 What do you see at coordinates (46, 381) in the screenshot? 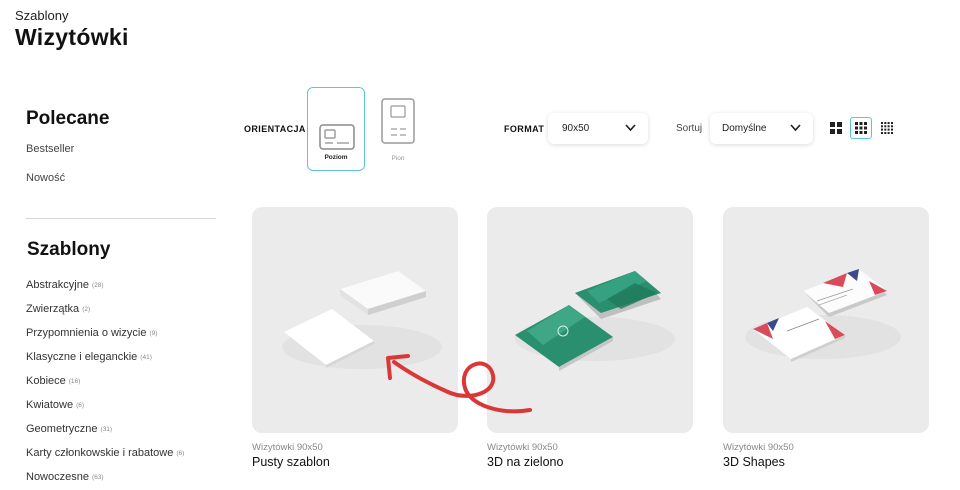
I see `category-label: Kobiece` at bounding box center [46, 381].